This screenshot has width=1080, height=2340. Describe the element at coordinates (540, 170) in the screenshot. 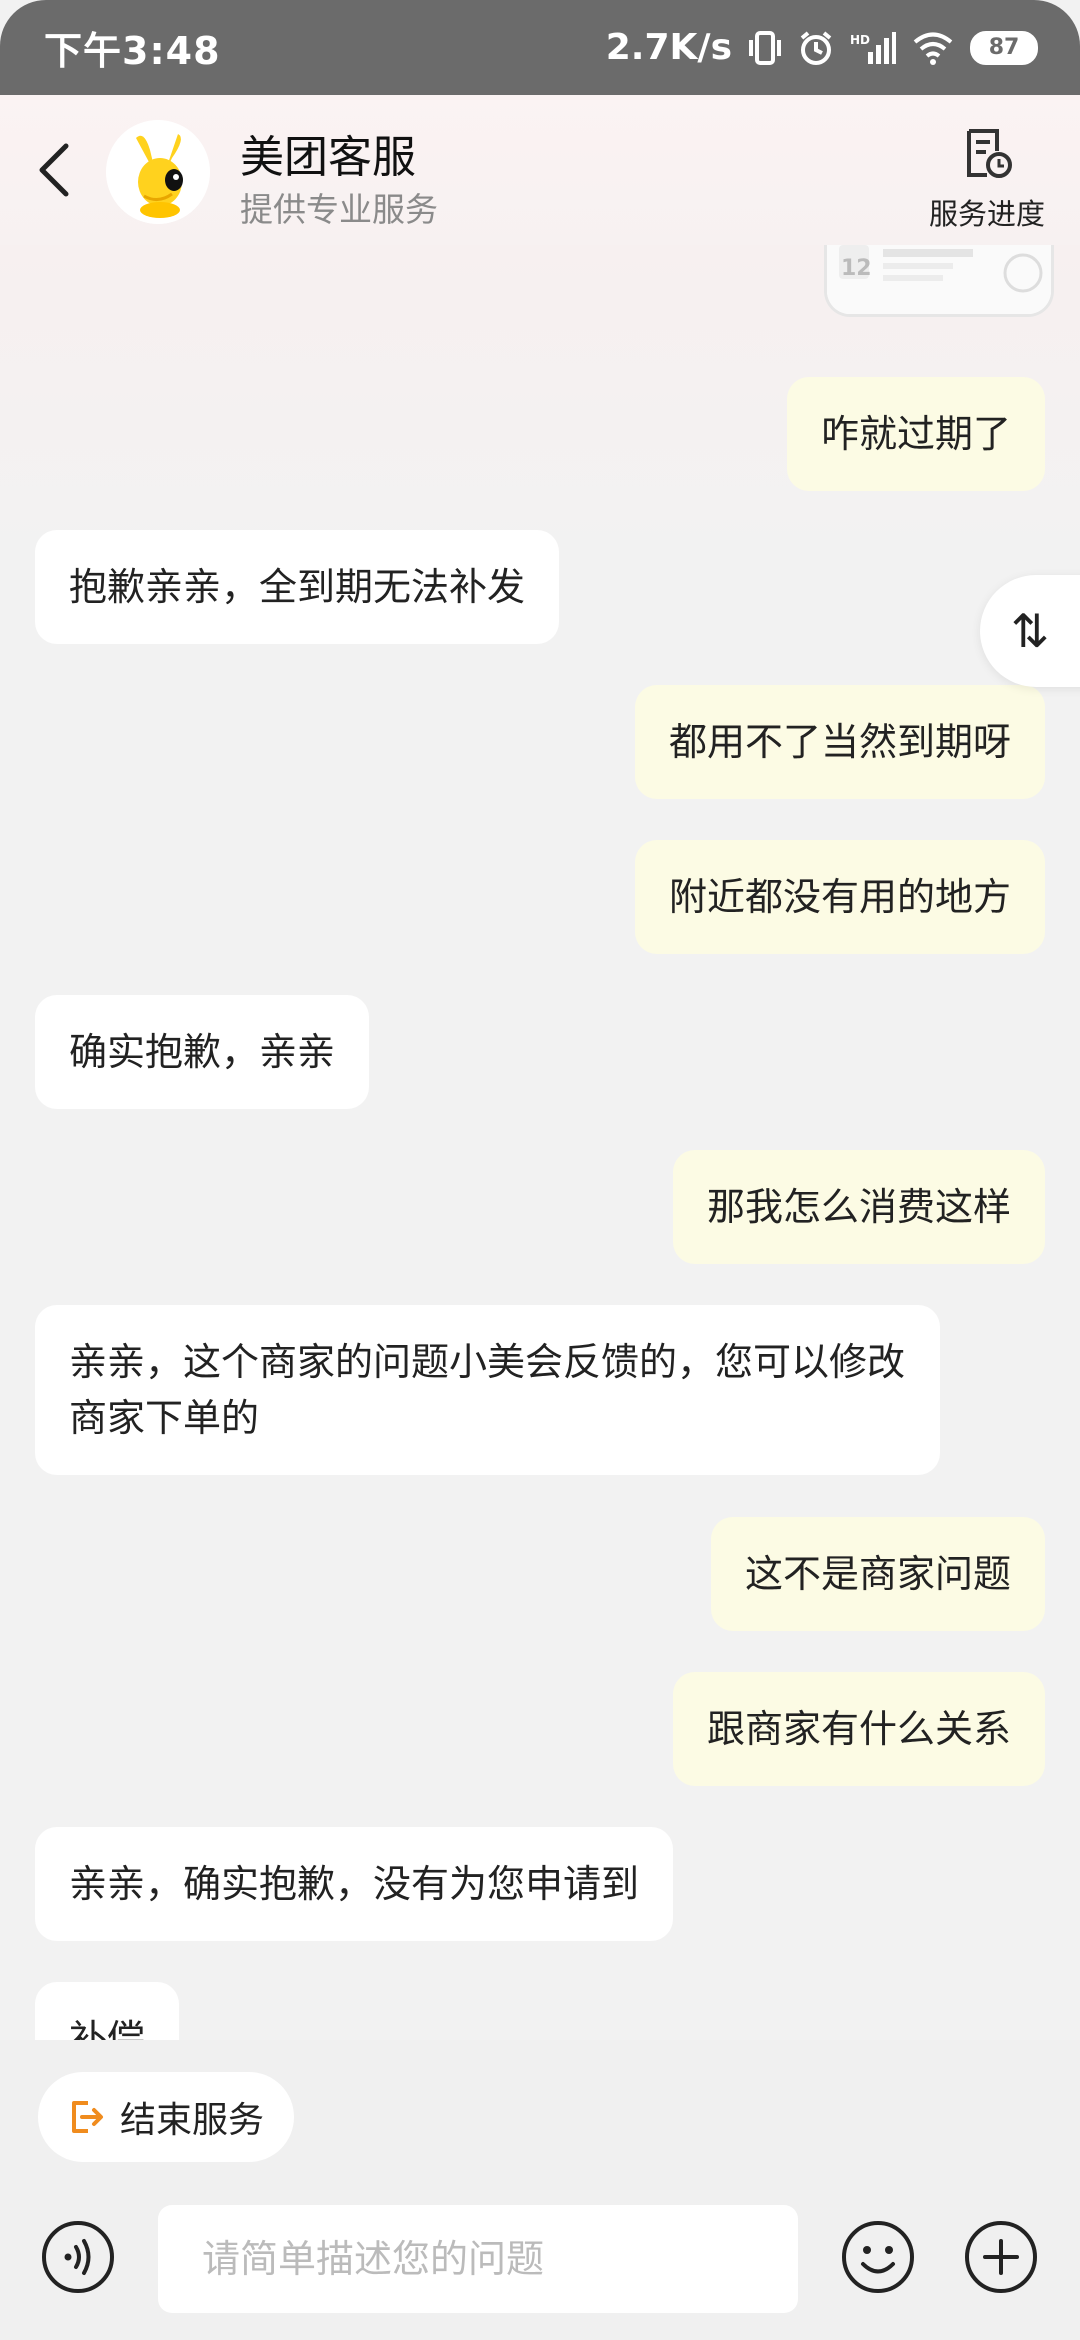

I see `chat-header: 美团客服 提供专业服务 服务进度` at that location.